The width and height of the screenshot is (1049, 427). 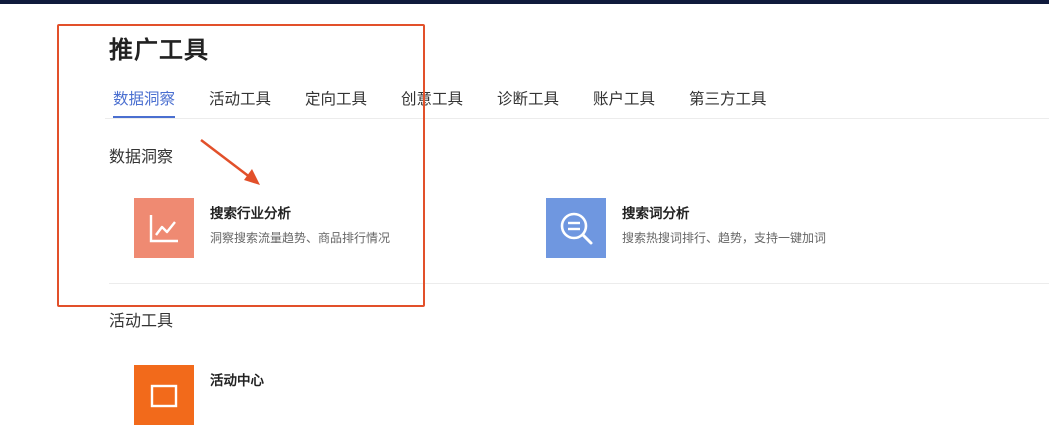 I want to click on activity-icon, so click(x=164, y=395).